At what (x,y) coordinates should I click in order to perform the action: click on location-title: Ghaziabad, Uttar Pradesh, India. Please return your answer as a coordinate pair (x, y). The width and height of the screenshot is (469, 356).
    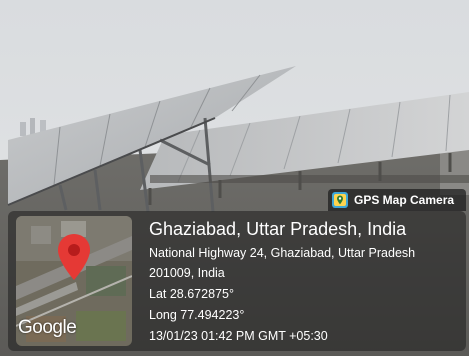
    Looking at the image, I should click on (278, 229).